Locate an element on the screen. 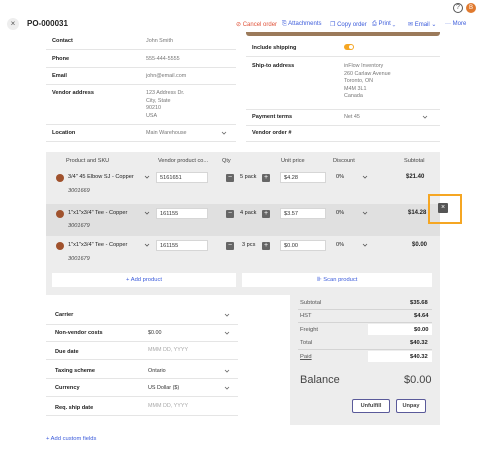  due-date-input: MMM DD, YYYY is located at coordinates (168, 350).